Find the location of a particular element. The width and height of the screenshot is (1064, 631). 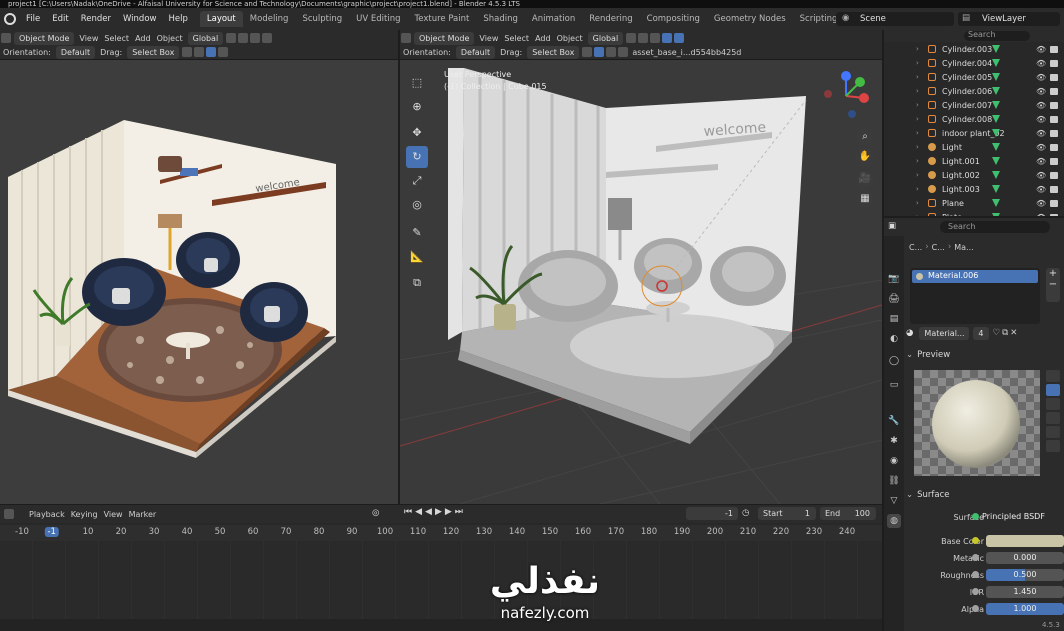

timeline-scrollbar is located at coordinates (441, 625).